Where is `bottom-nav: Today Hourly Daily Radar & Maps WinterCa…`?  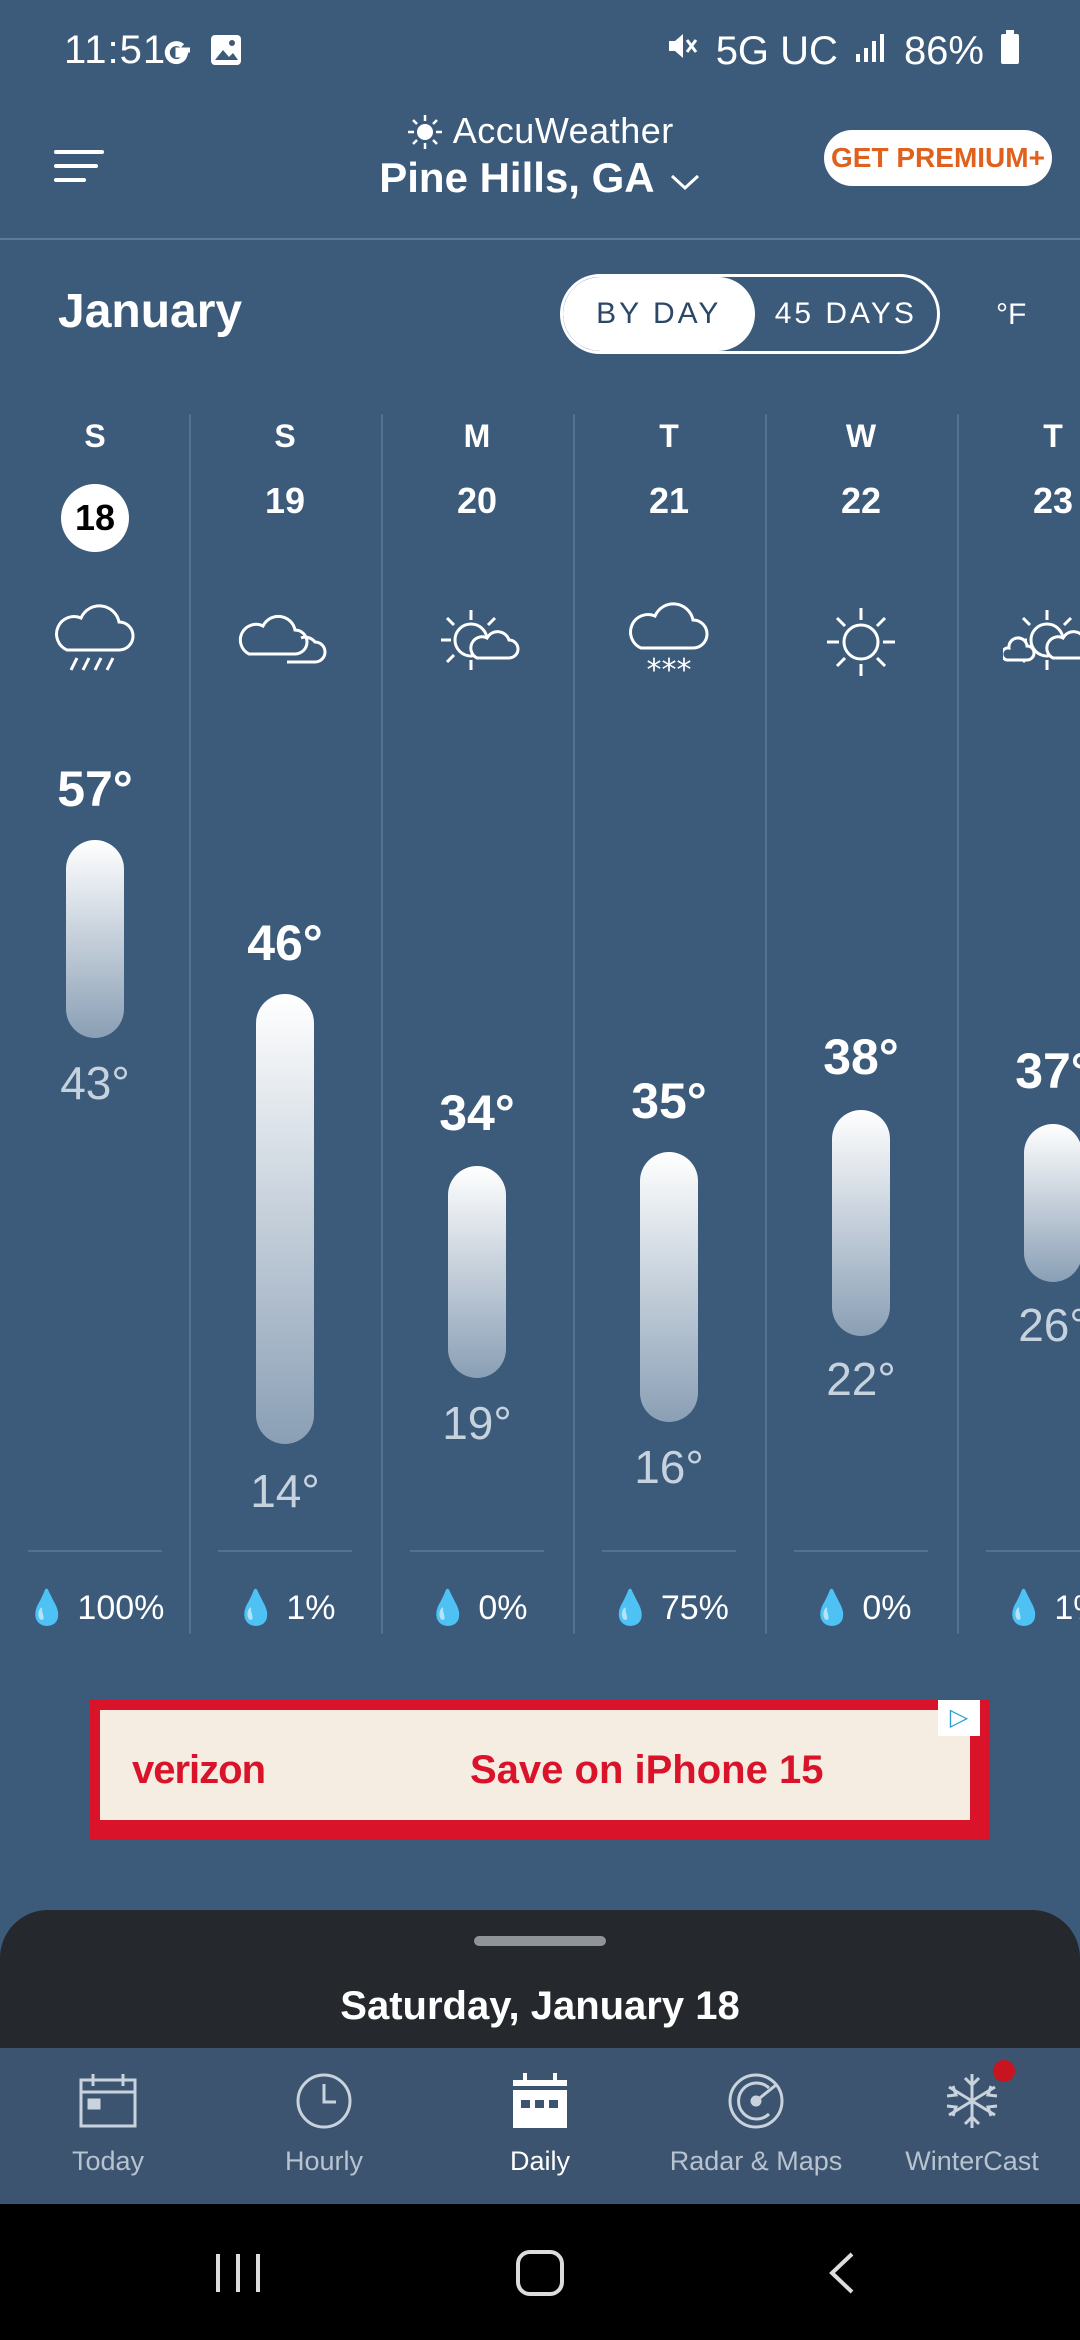 bottom-nav: Today Hourly Daily Radar & Maps WinterCa… is located at coordinates (540, 2126).